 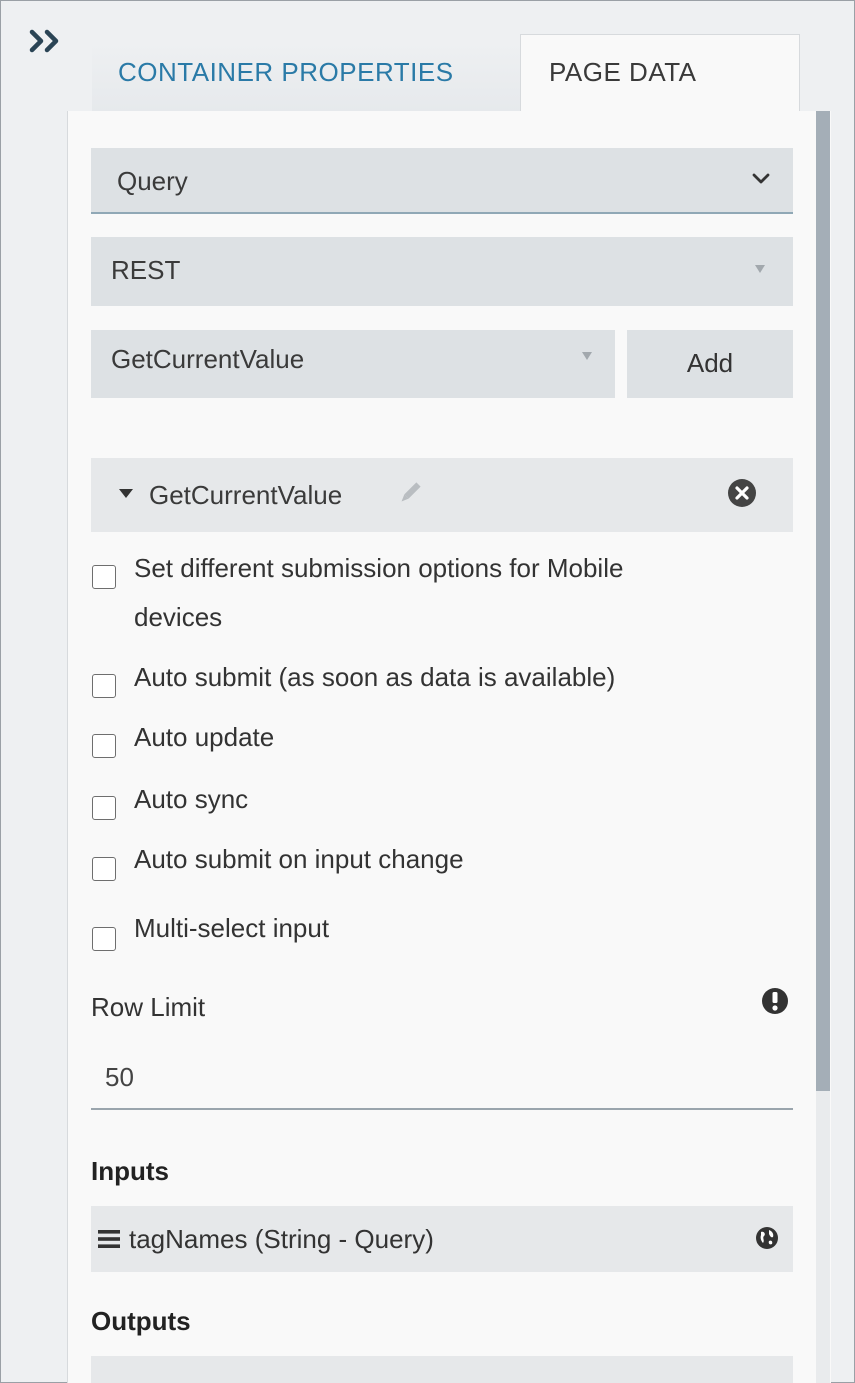 I want to click on input-item-label: tagNames (String - Query), so click(x=281, y=1239).